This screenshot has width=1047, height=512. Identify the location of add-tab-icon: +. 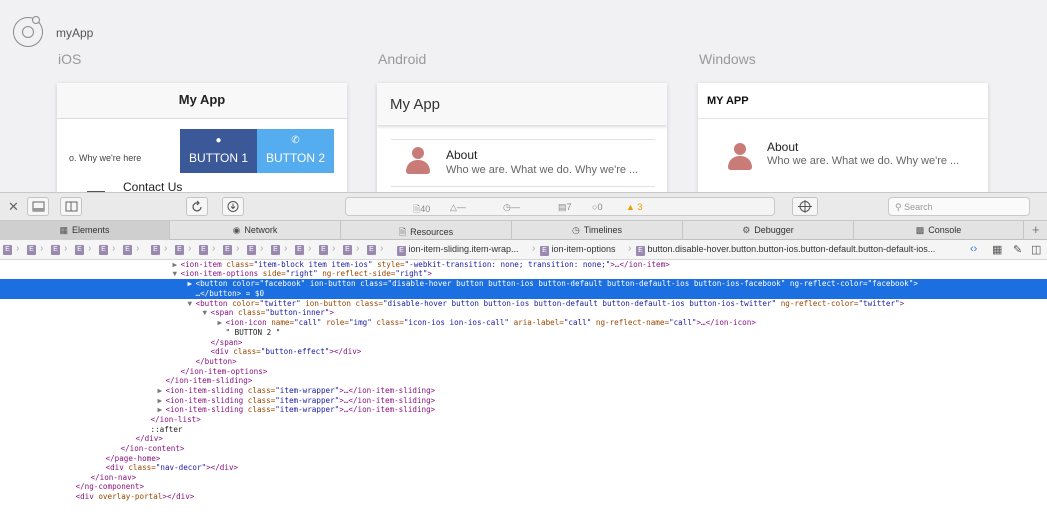
(1036, 229).